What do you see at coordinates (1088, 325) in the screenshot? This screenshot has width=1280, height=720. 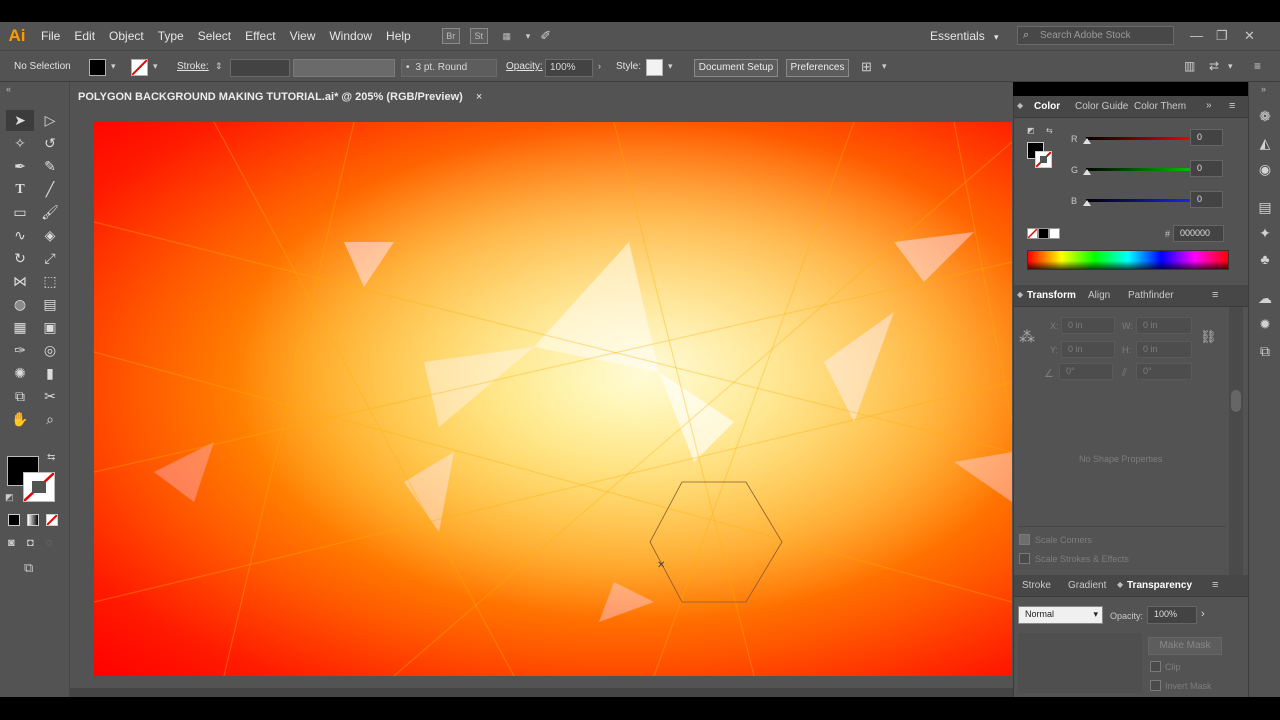 I see `x-field: 0 in` at bounding box center [1088, 325].